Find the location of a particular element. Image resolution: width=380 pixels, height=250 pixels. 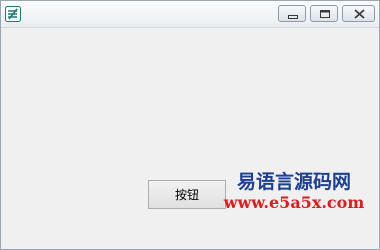

title-bar is located at coordinates (190, 14).